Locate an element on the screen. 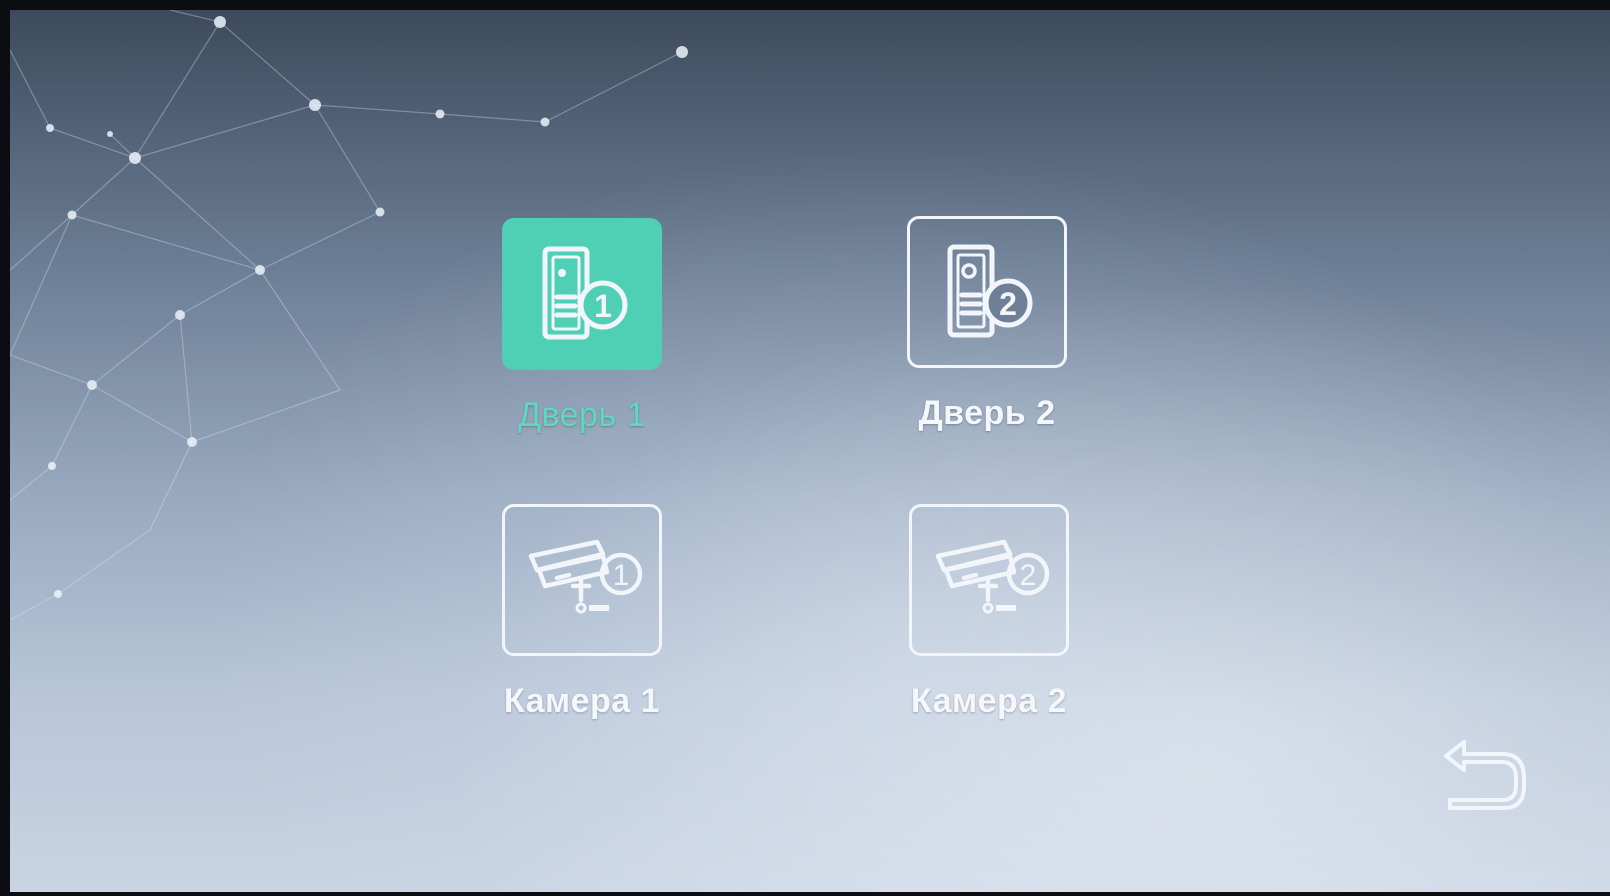 This screenshot has width=1610, height=896. menu-item-label: Дверь 2 is located at coordinates (987, 413).